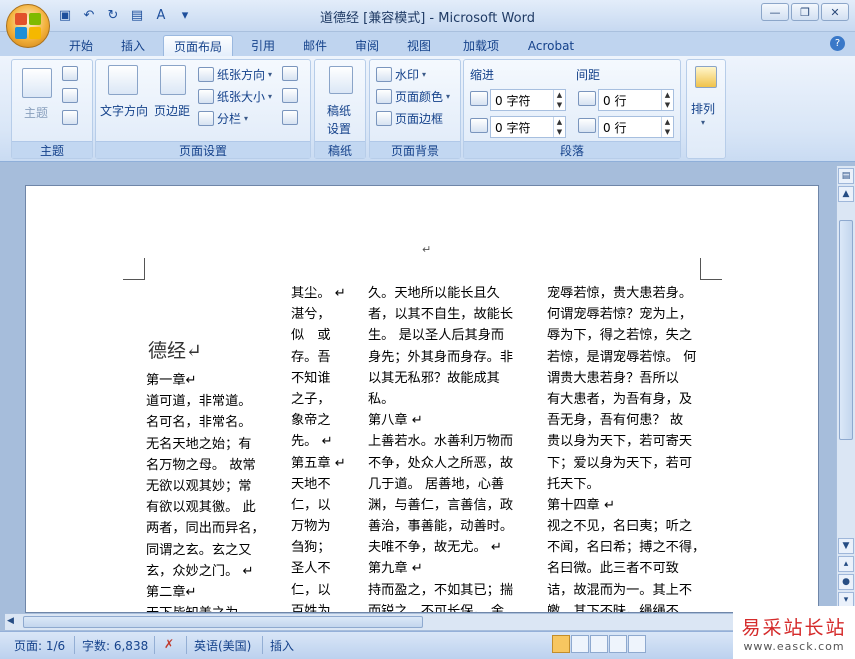  Describe the element at coordinates (622, 357) in the screenshot. I see `text-line: 若惊，是谓宠辱若惊。 何` at that location.